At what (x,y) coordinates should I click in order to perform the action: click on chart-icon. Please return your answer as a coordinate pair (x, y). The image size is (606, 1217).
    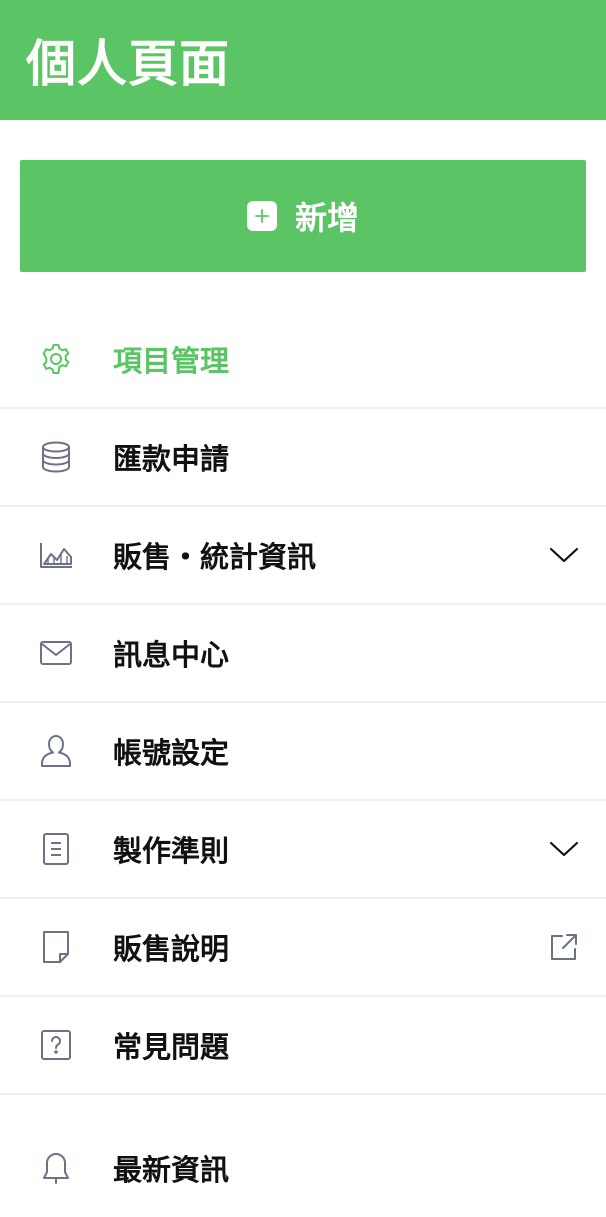
    Looking at the image, I should click on (56, 555).